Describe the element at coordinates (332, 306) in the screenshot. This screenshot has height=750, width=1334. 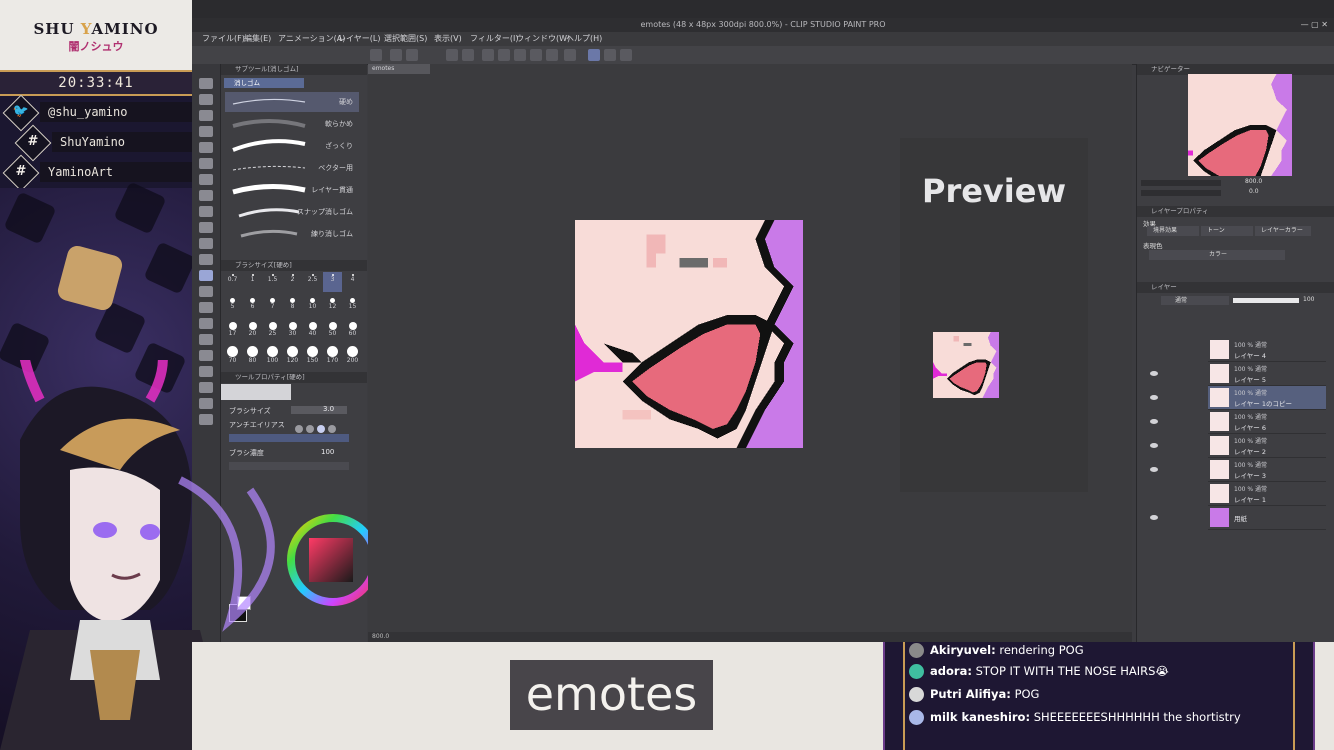
I see `brush-size-option: 12` at that location.